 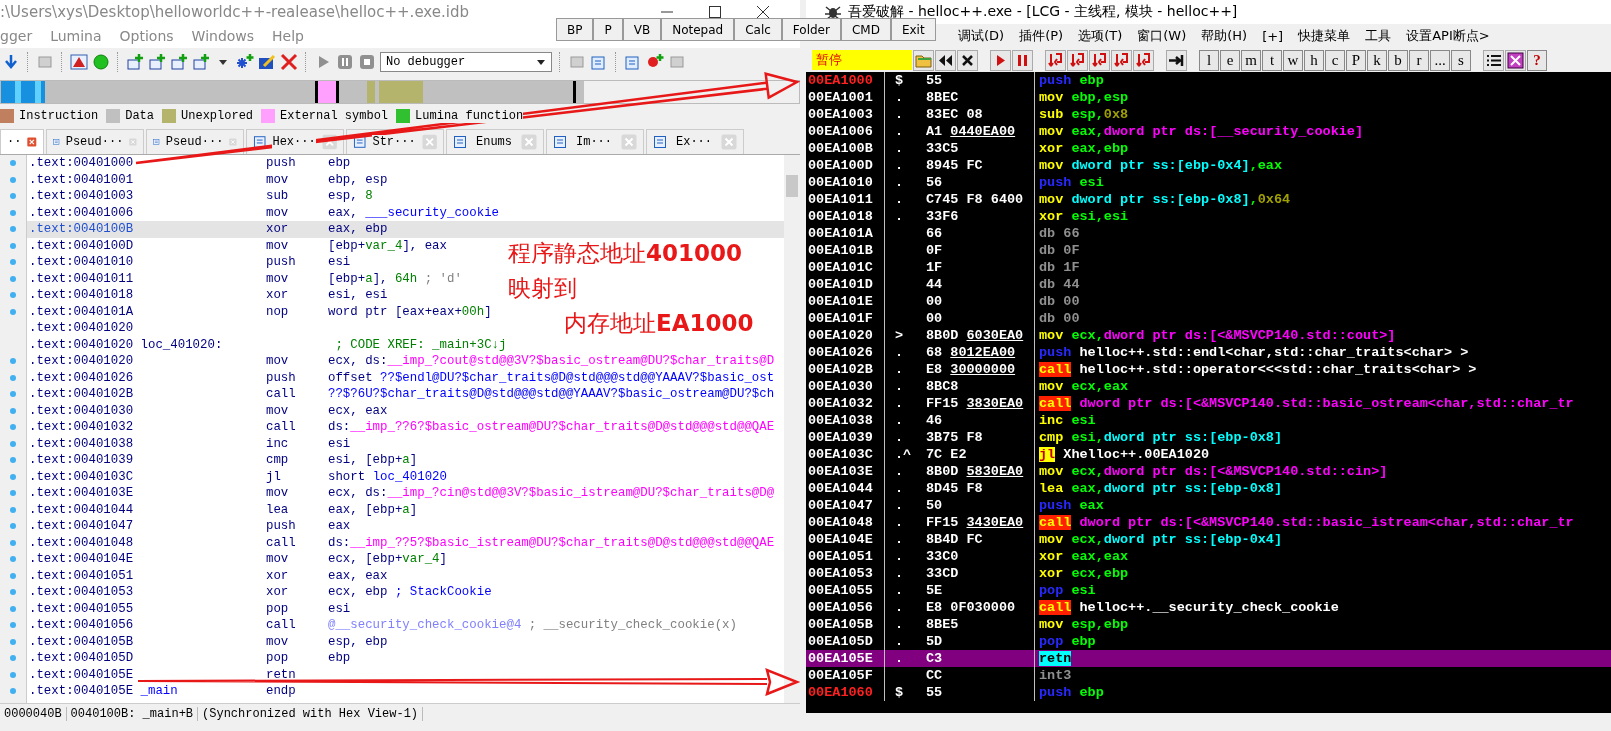 I want to click on disassembly-line: .text:00401000 push ebp, so click(x=189, y=163).